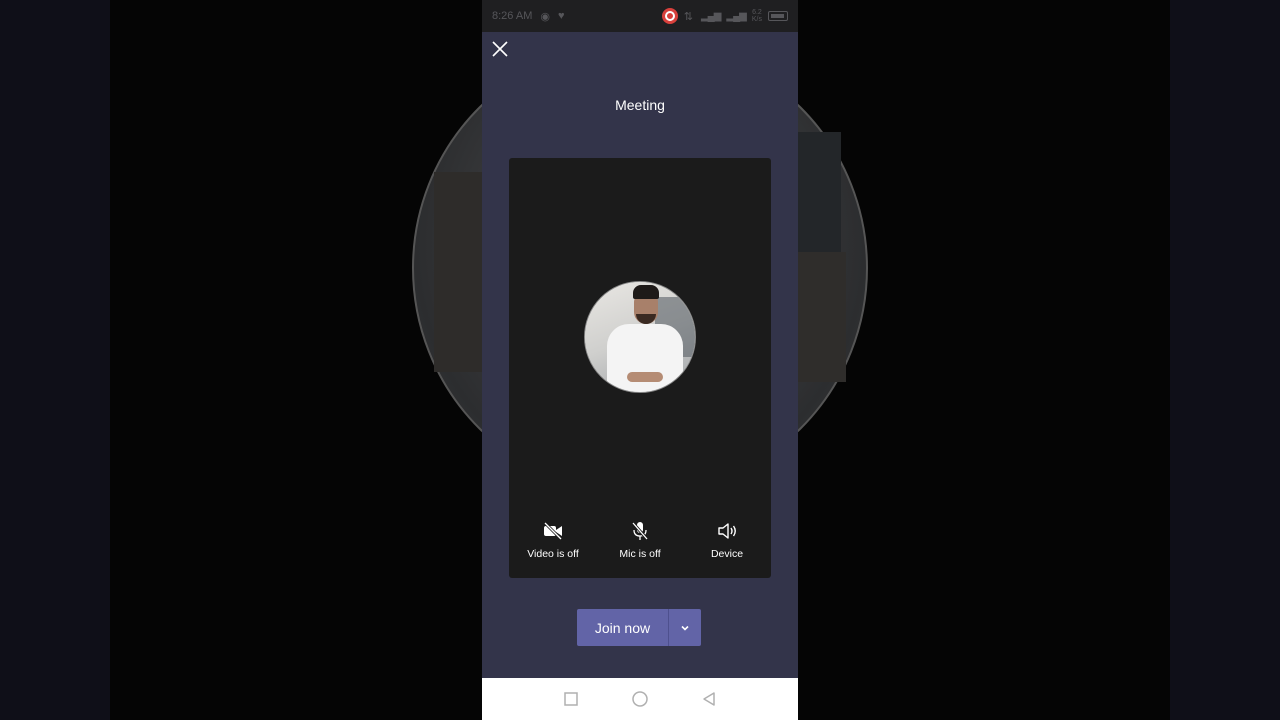 The width and height of the screenshot is (1280, 720). I want to click on home-circle-icon, so click(640, 699).